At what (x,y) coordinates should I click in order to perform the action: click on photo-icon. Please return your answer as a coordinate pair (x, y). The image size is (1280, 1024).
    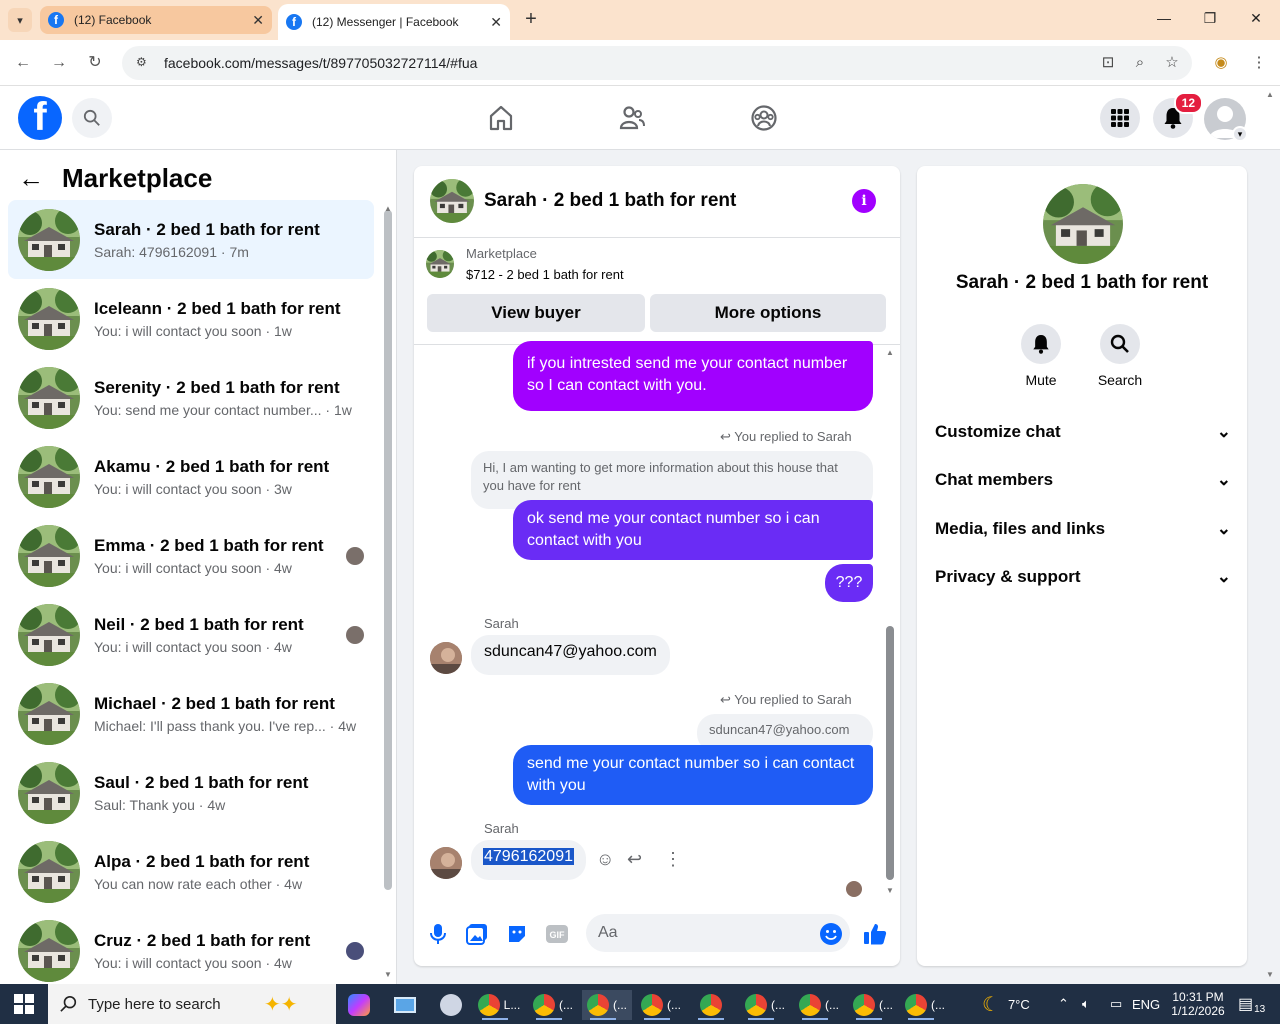
    Looking at the image, I should click on (477, 934).